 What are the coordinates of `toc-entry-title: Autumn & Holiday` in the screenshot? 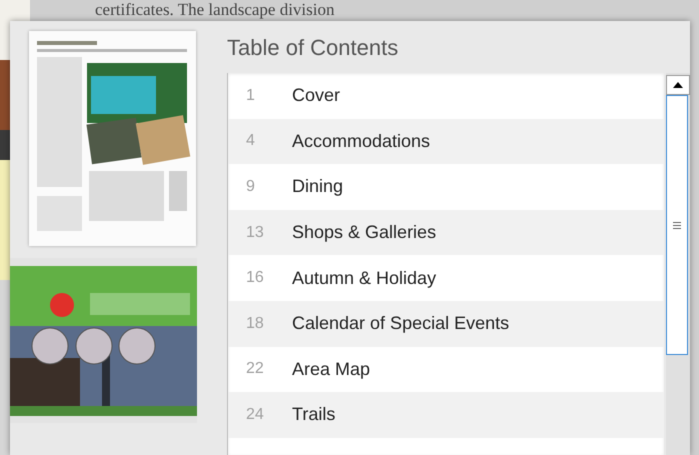 It's located at (364, 278).